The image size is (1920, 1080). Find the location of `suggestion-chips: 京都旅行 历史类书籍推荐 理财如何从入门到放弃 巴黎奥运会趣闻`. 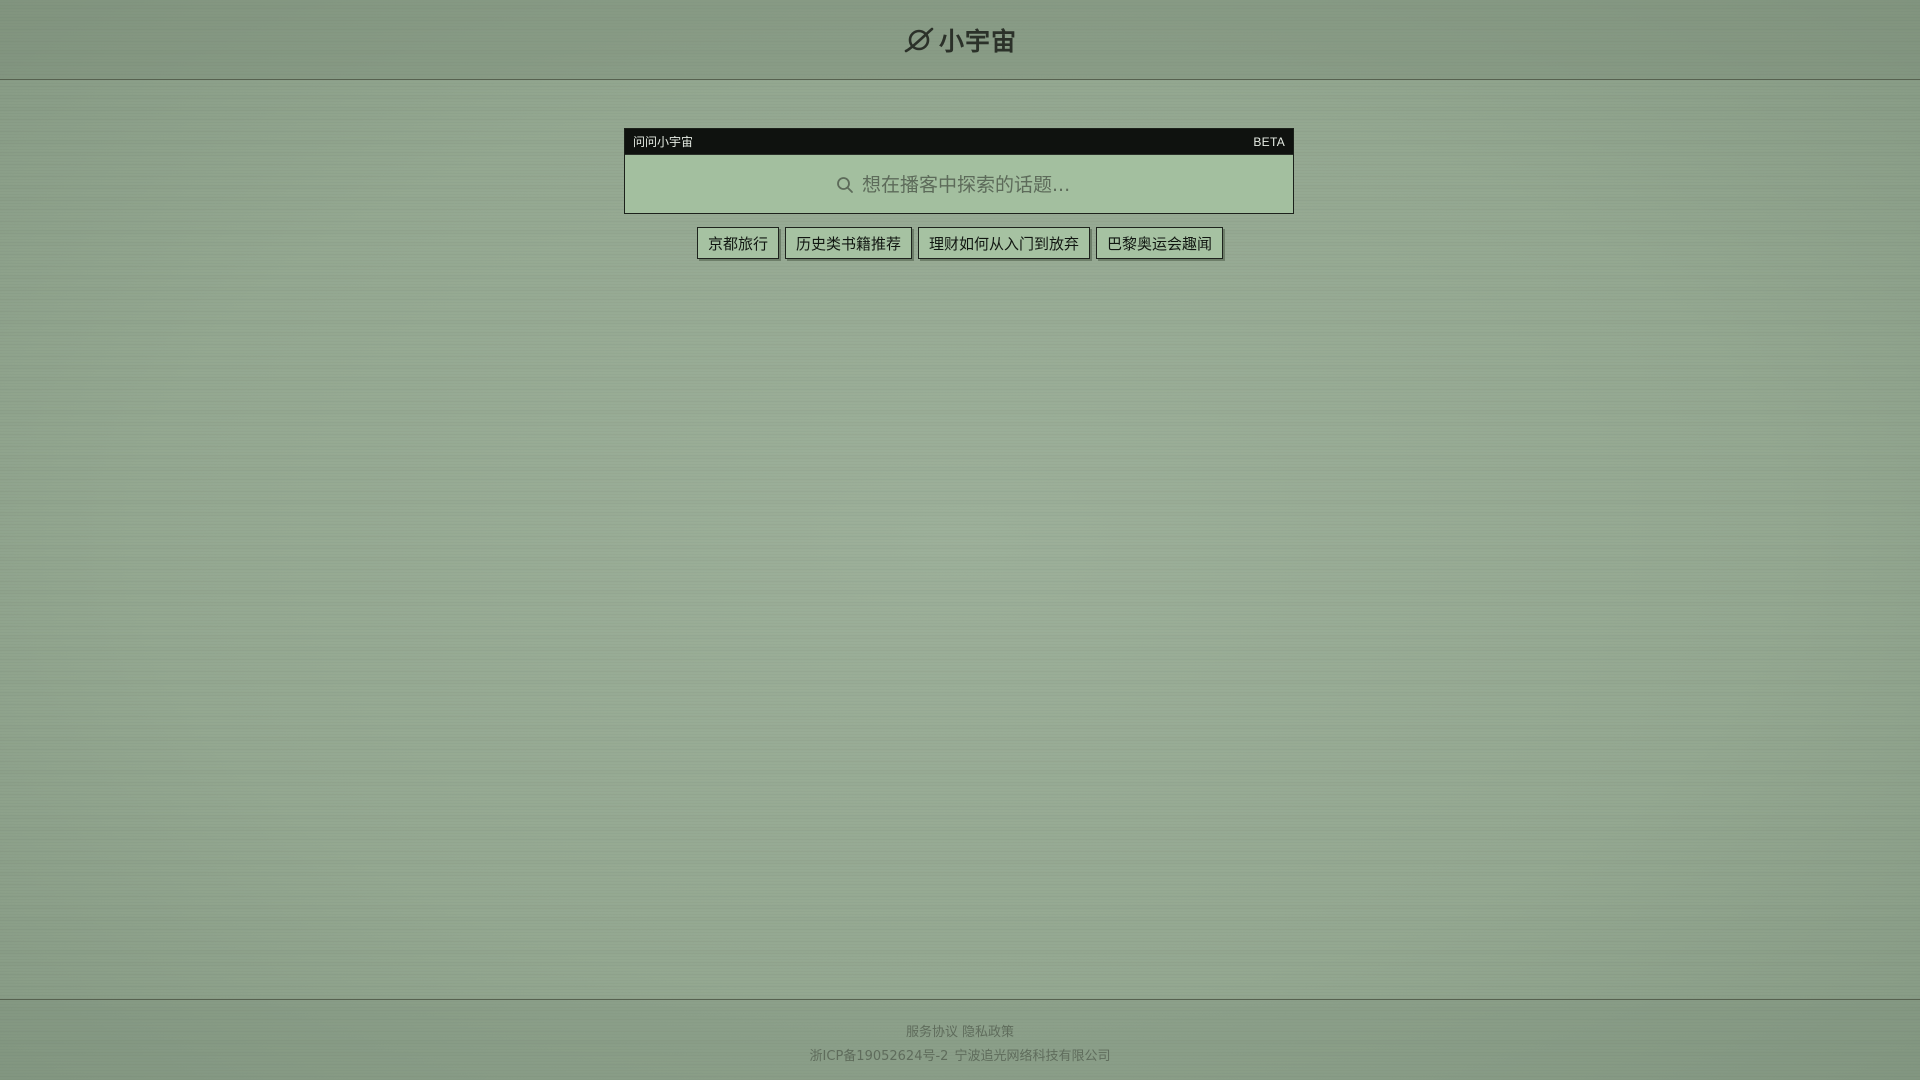

suggestion-chips: 京都旅行 历史类书籍推荐 理财如何从入门到放弃 巴黎奥运会趣闻 is located at coordinates (960, 243).